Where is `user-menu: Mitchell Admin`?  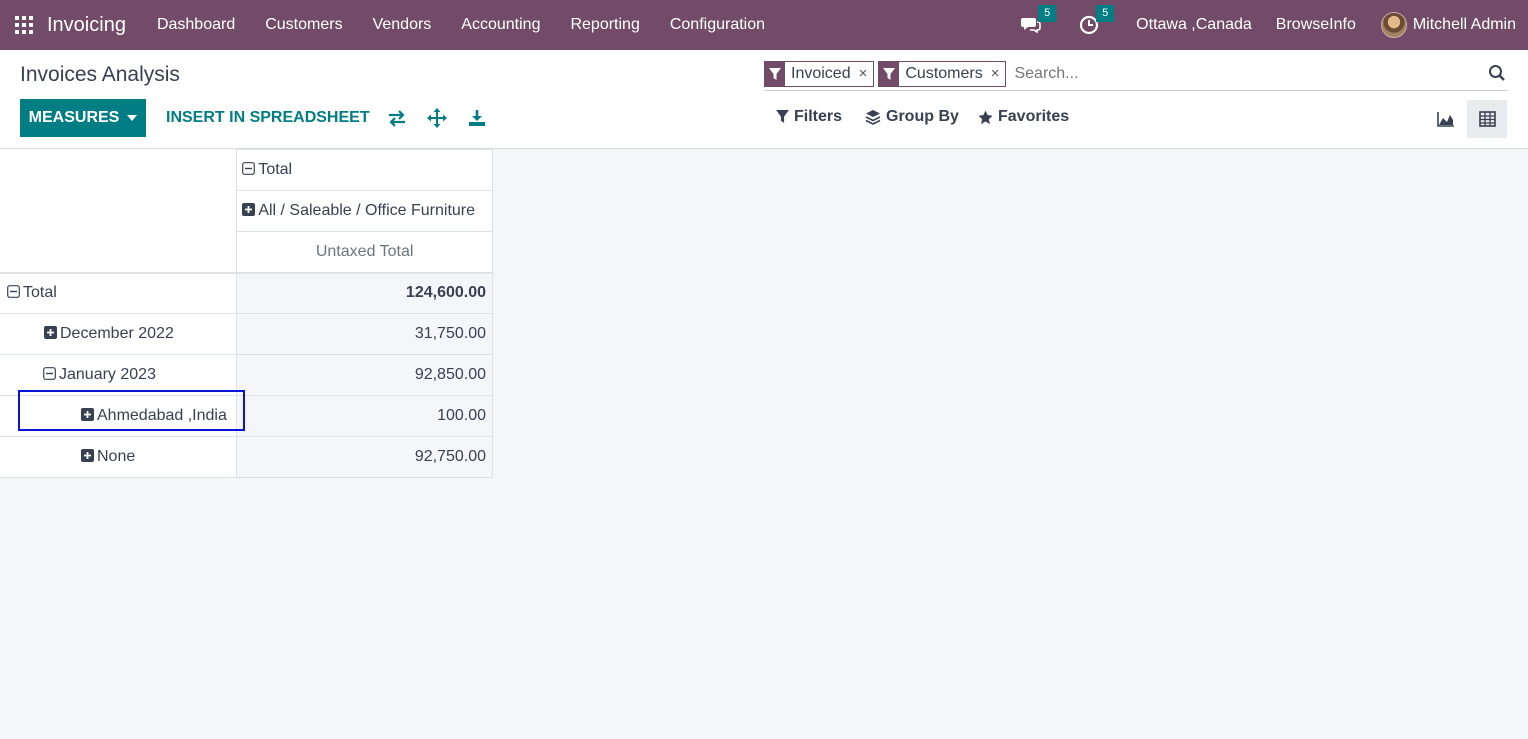 user-menu: Mitchell Admin is located at coordinates (1464, 25).